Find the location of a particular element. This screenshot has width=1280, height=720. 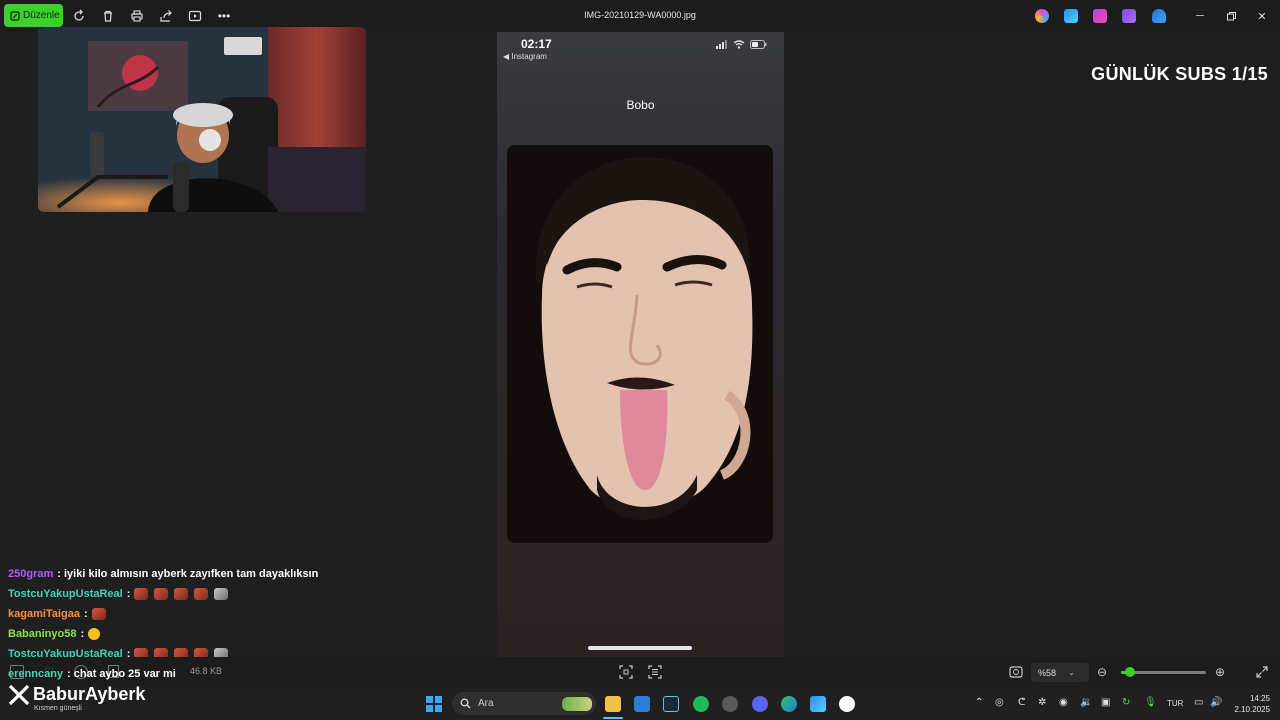

emoji-face-icon is located at coordinates (94, 634).